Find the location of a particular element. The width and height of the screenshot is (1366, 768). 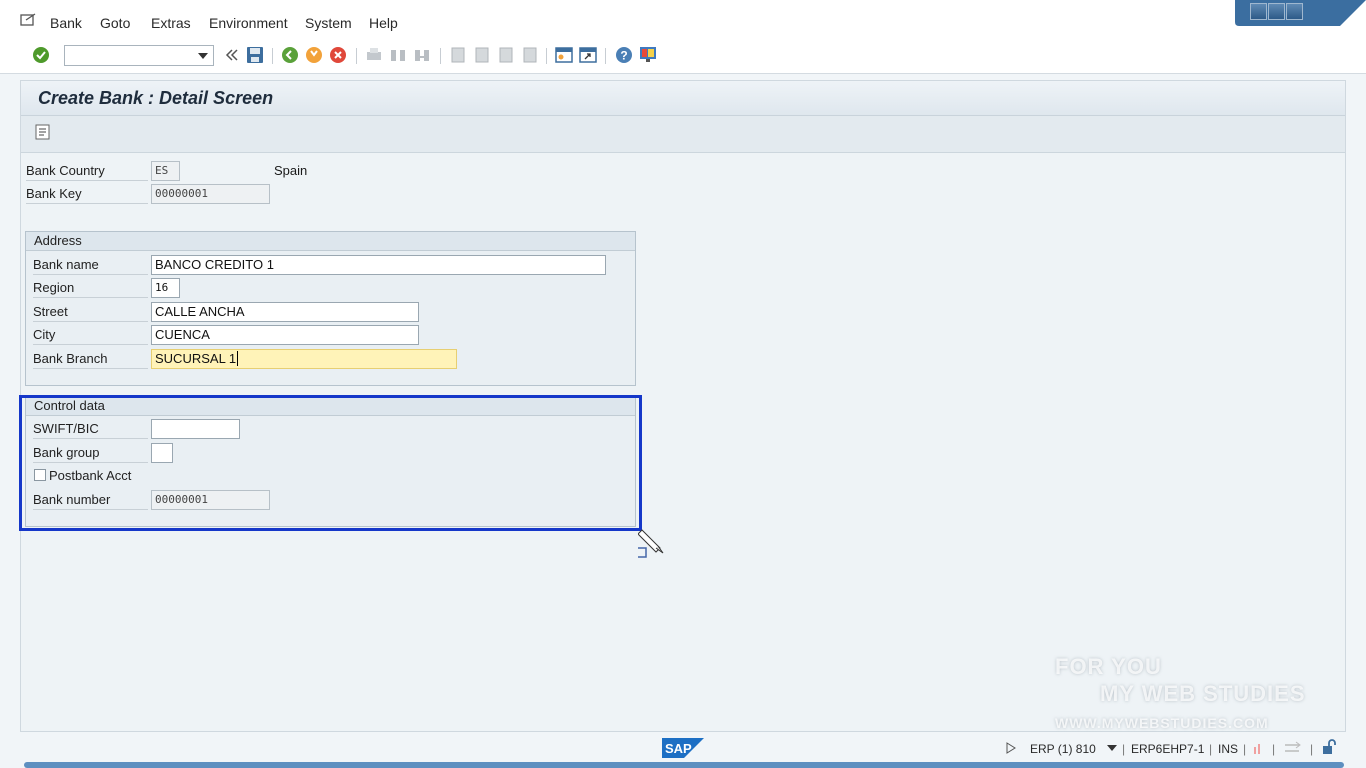

help-icon: ? is located at coordinates (624, 55).